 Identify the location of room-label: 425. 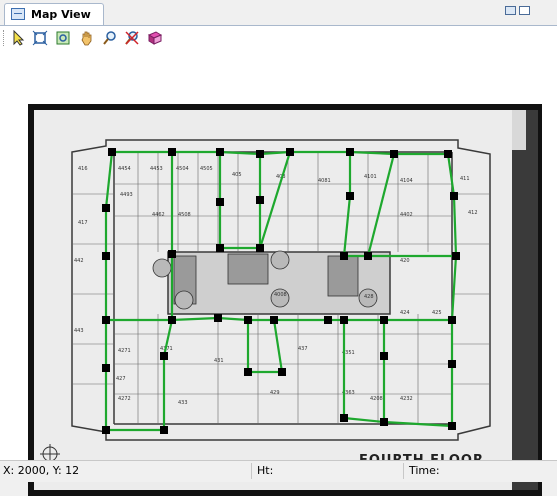
(437, 313).